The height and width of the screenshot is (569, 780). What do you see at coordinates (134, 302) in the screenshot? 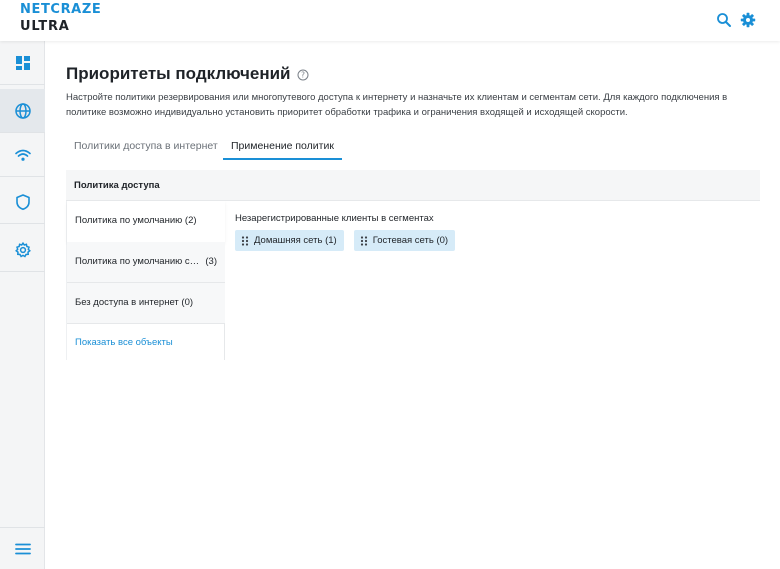
I see `policy-label: Без доступа в интернет (0)` at bounding box center [134, 302].